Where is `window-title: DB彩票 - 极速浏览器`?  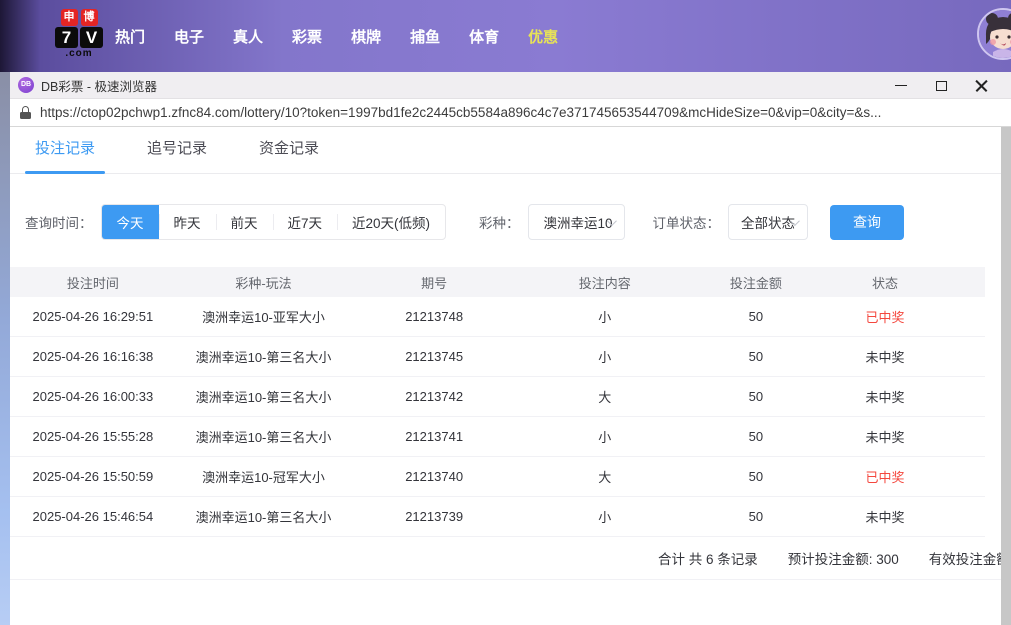 window-title: DB彩票 - 极速浏览器 is located at coordinates (99, 86).